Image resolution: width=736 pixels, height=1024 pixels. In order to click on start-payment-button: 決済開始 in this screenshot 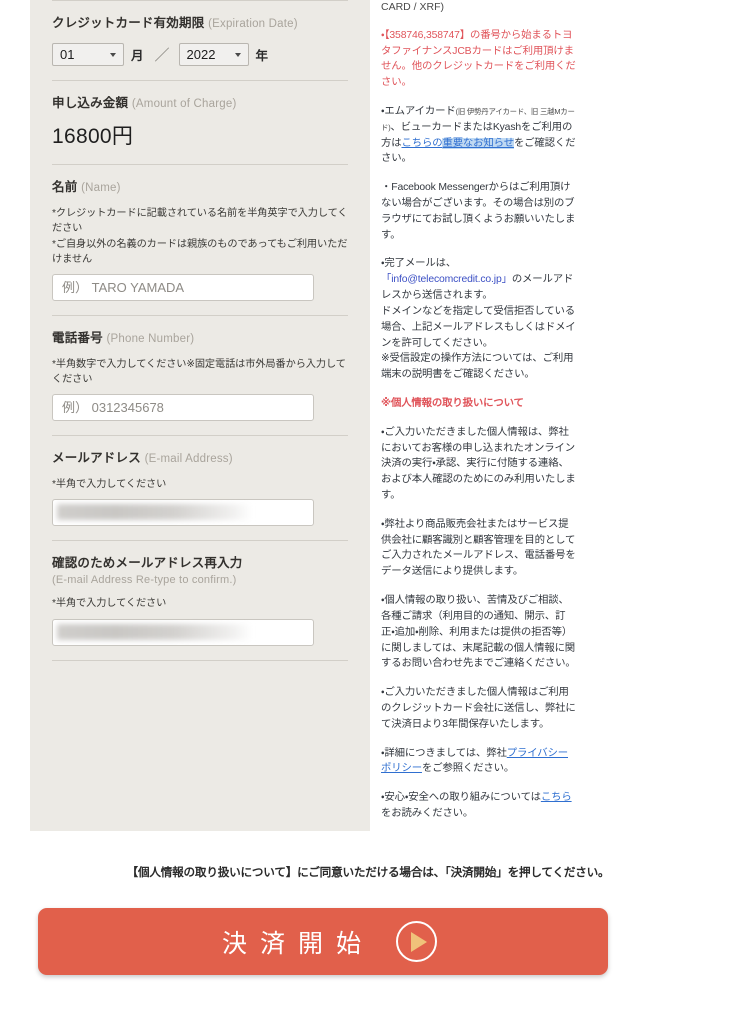, I will do `click(323, 941)`.